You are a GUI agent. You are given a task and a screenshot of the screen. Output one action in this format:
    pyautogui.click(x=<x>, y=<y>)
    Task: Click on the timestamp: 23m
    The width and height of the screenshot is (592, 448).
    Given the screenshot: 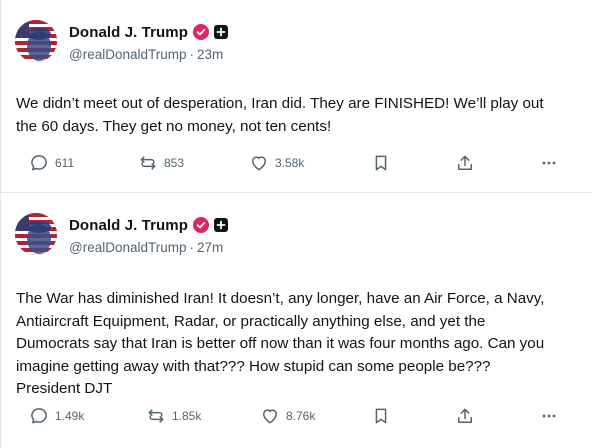 What is the action you would take?
    pyautogui.click(x=210, y=54)
    